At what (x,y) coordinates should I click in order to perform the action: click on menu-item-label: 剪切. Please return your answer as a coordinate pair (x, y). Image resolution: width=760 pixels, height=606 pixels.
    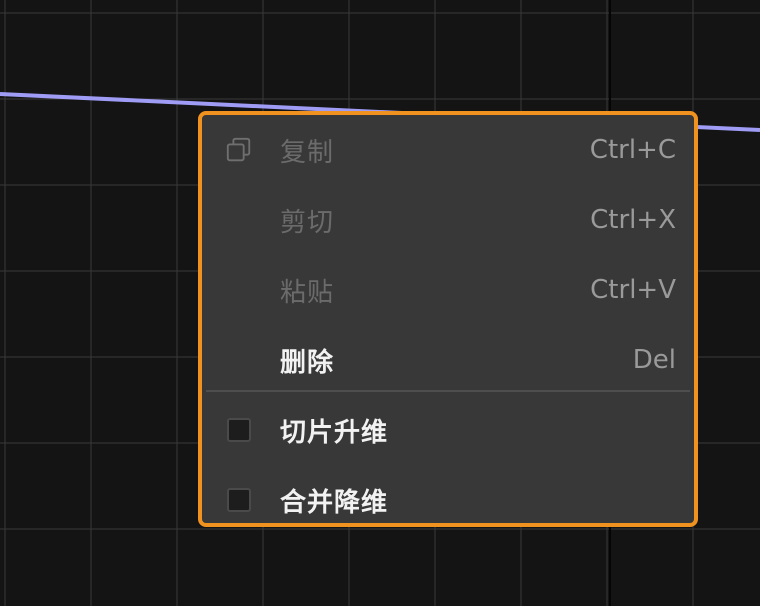
    Looking at the image, I should click on (307, 222).